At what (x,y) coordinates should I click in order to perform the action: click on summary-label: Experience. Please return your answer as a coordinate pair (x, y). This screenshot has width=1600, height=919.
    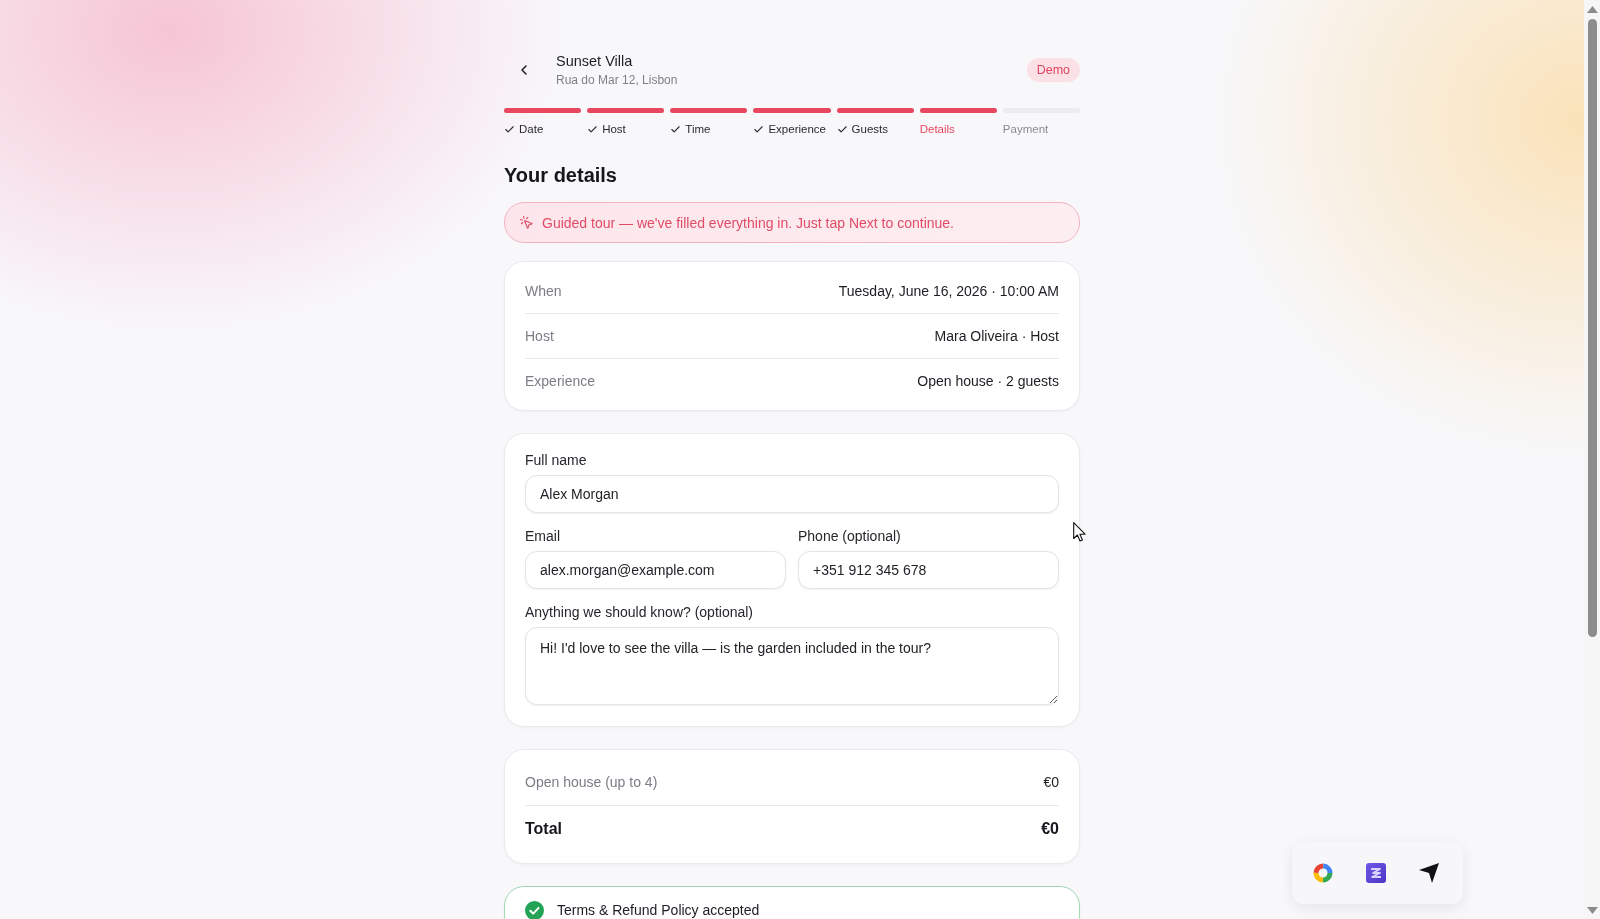
    Looking at the image, I should click on (560, 381).